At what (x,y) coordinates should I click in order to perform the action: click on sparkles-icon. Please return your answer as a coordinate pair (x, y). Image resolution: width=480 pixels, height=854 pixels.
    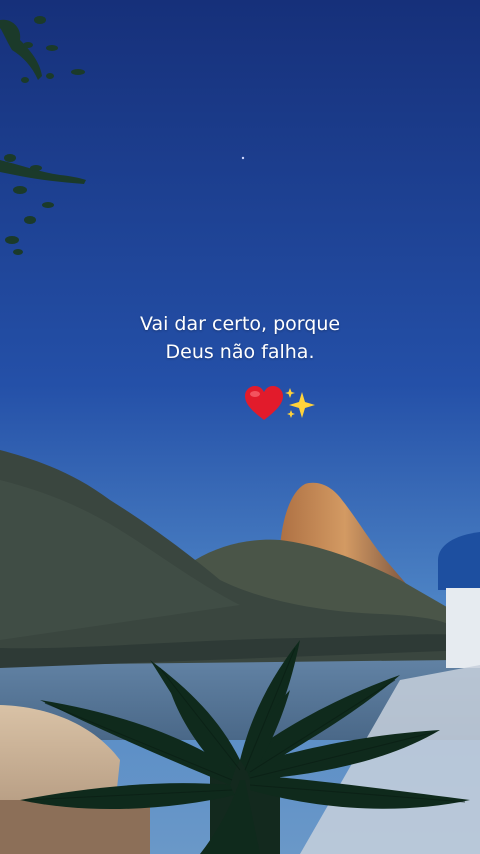
    Looking at the image, I should click on (300, 403).